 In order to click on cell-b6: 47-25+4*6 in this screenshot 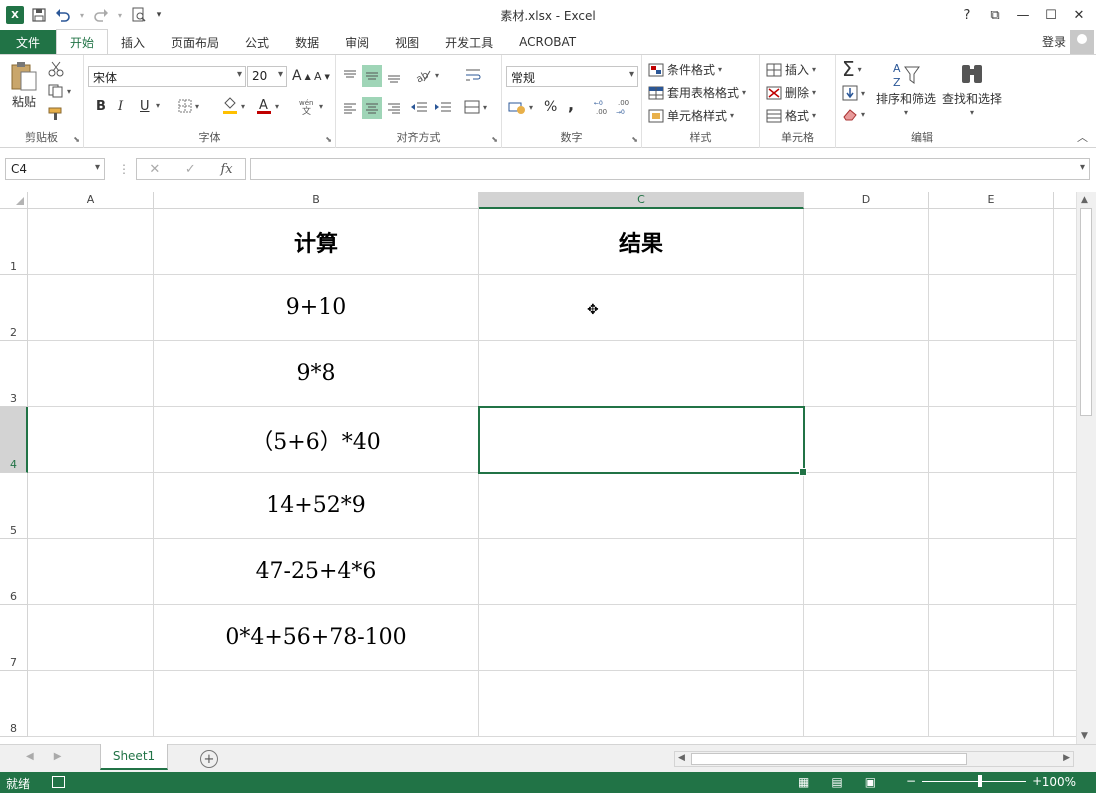, I will do `click(316, 572)`.